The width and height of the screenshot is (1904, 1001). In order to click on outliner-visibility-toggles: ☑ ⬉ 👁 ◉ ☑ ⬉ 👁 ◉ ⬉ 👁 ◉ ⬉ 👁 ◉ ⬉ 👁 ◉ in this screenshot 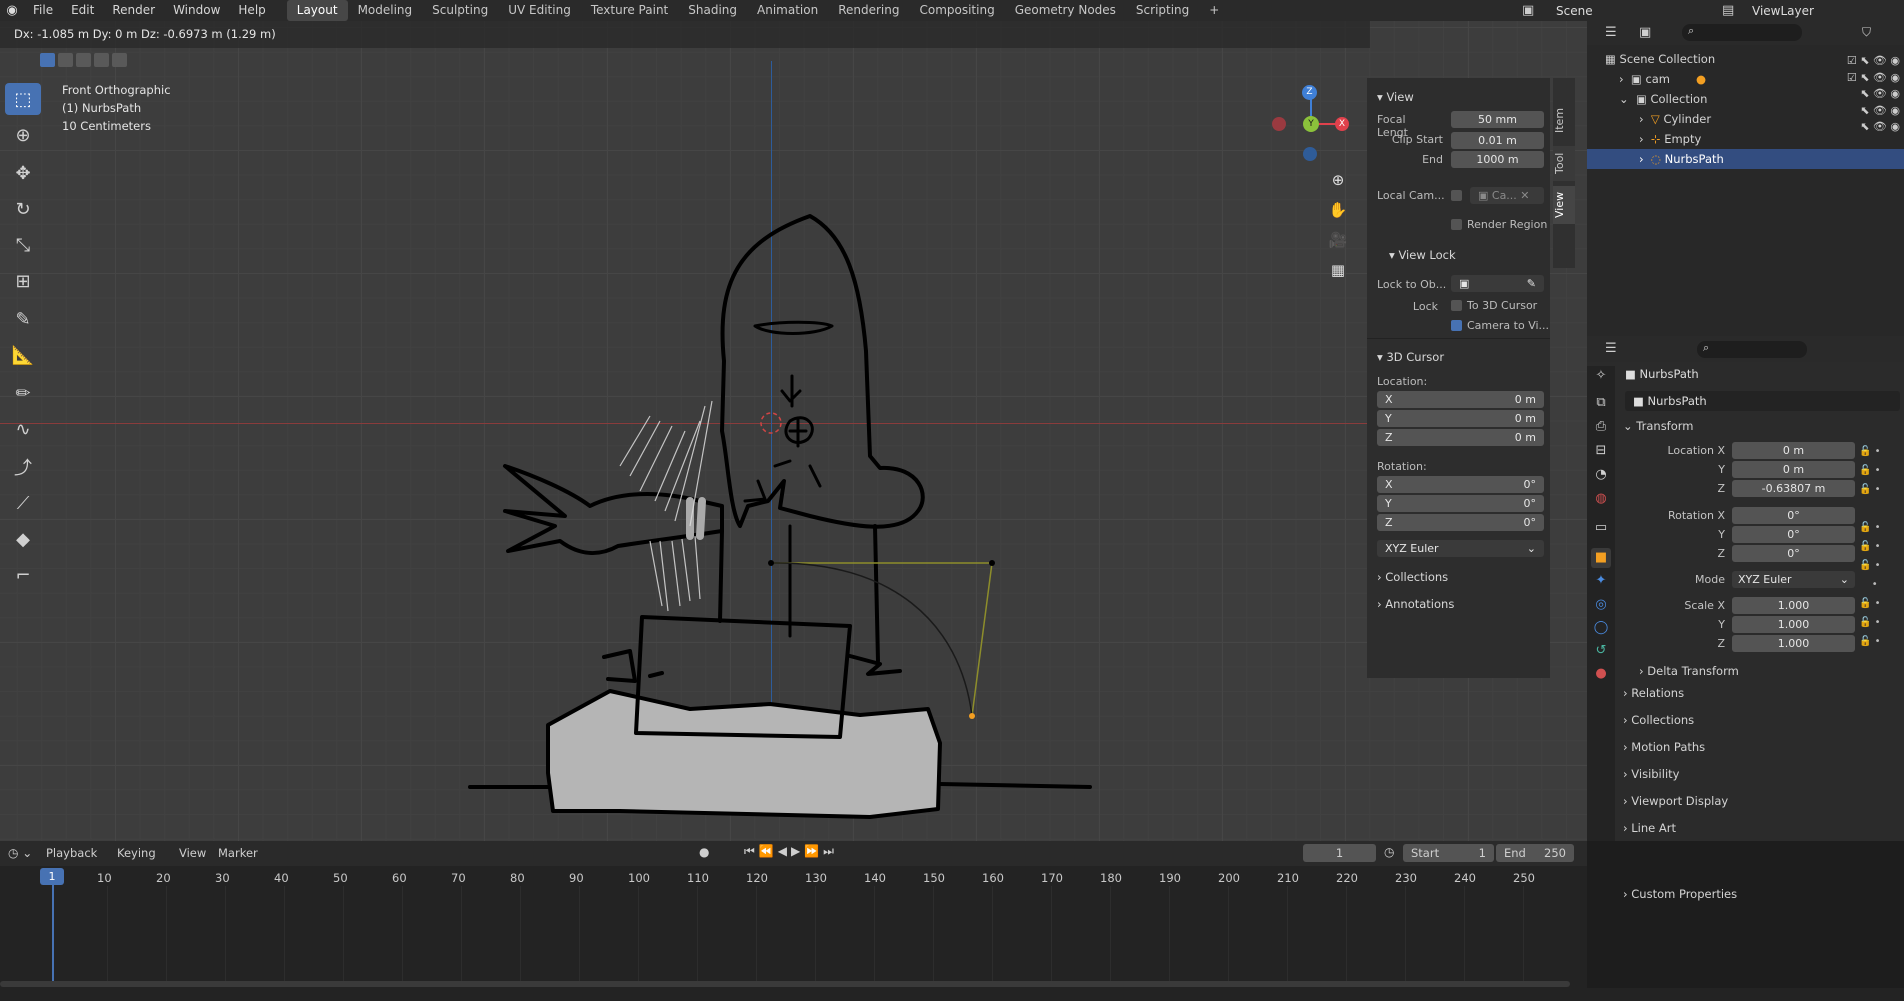, I will do `click(1867, 94)`.